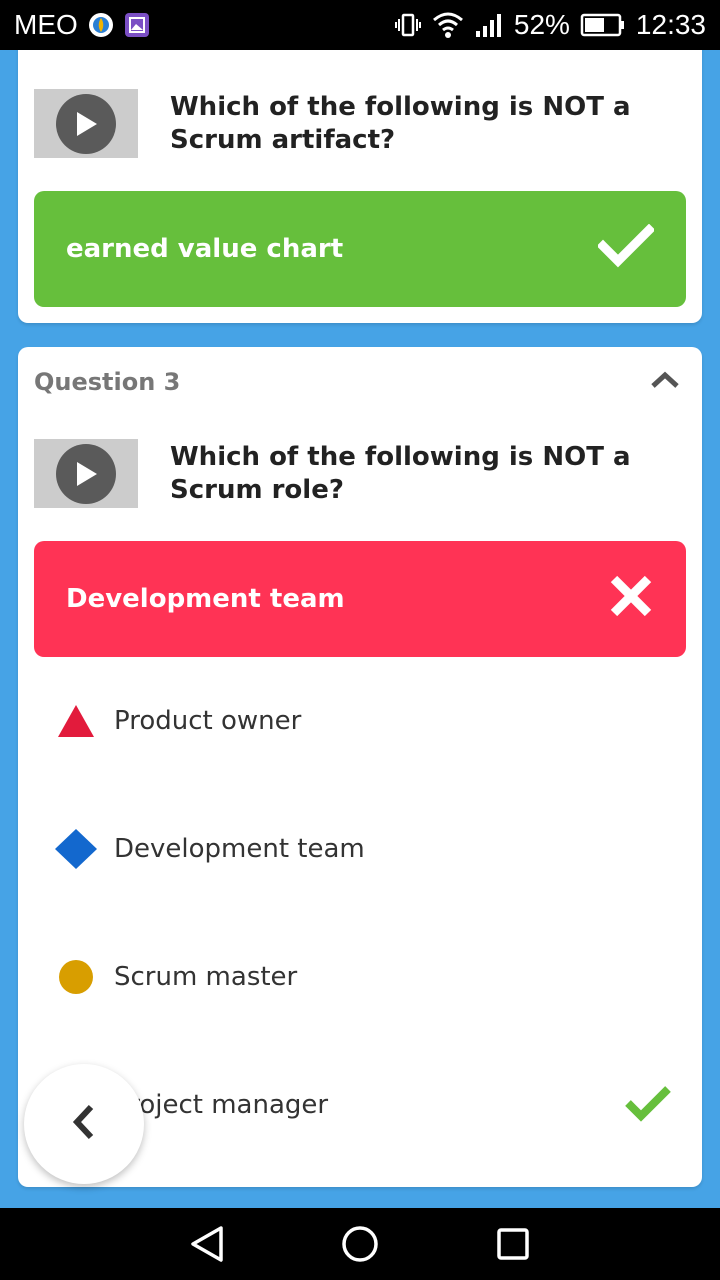 This screenshot has height=1280, width=720. Describe the element at coordinates (76, 849) in the screenshot. I see `diamond-icon` at that location.